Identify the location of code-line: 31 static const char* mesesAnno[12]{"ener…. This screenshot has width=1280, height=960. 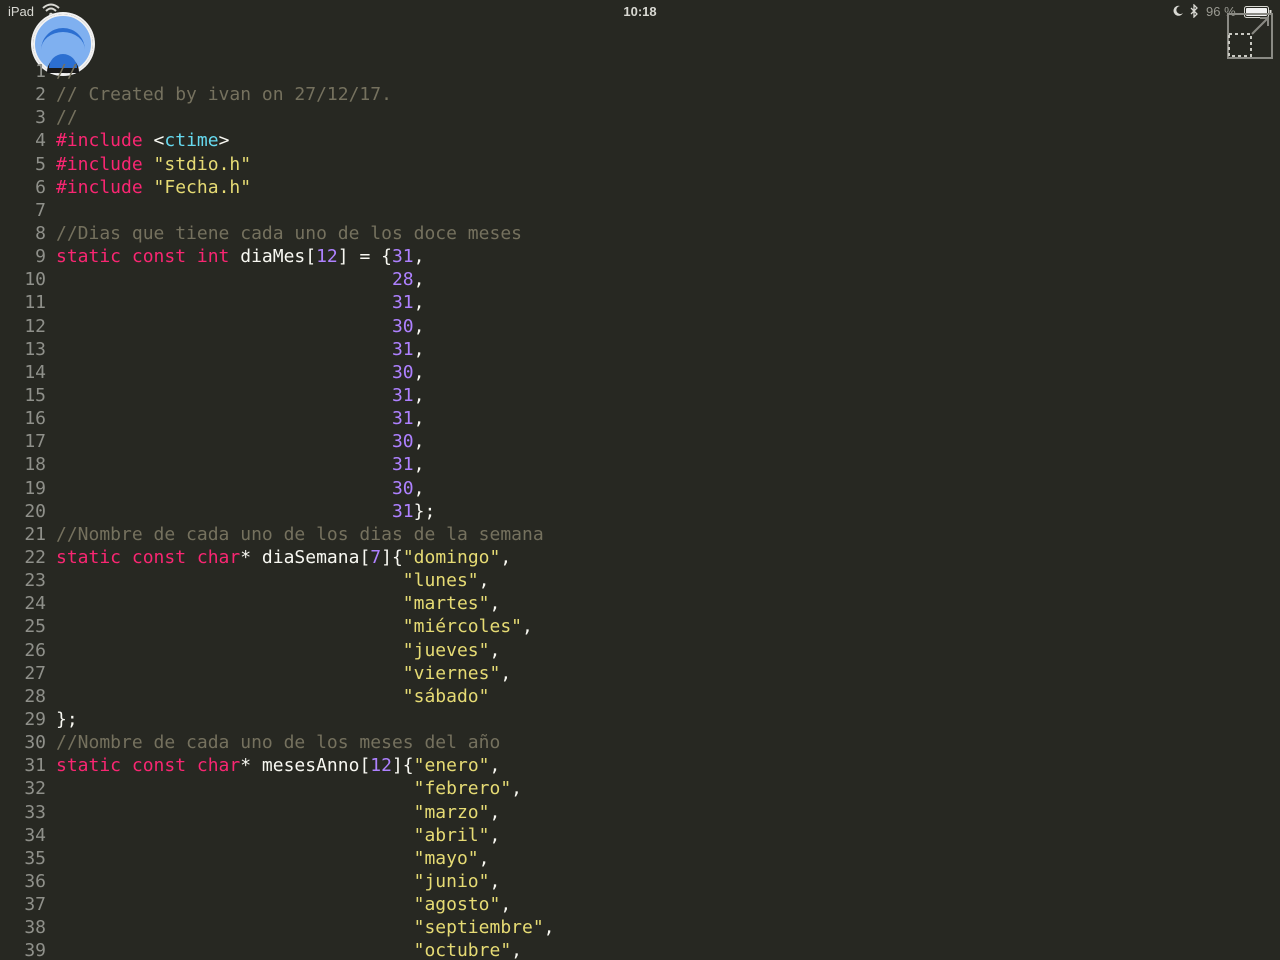
(640, 765).